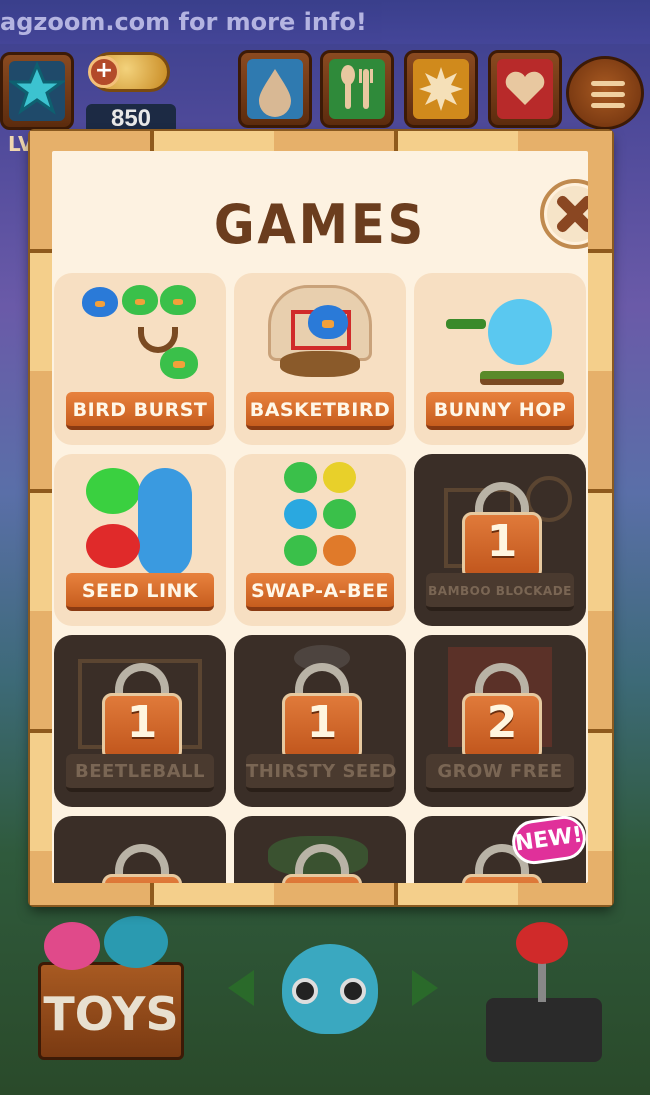 This screenshot has height=1095, width=650. Describe the element at coordinates (140, 592) in the screenshot. I see `game-label: SEED LINK` at that location.